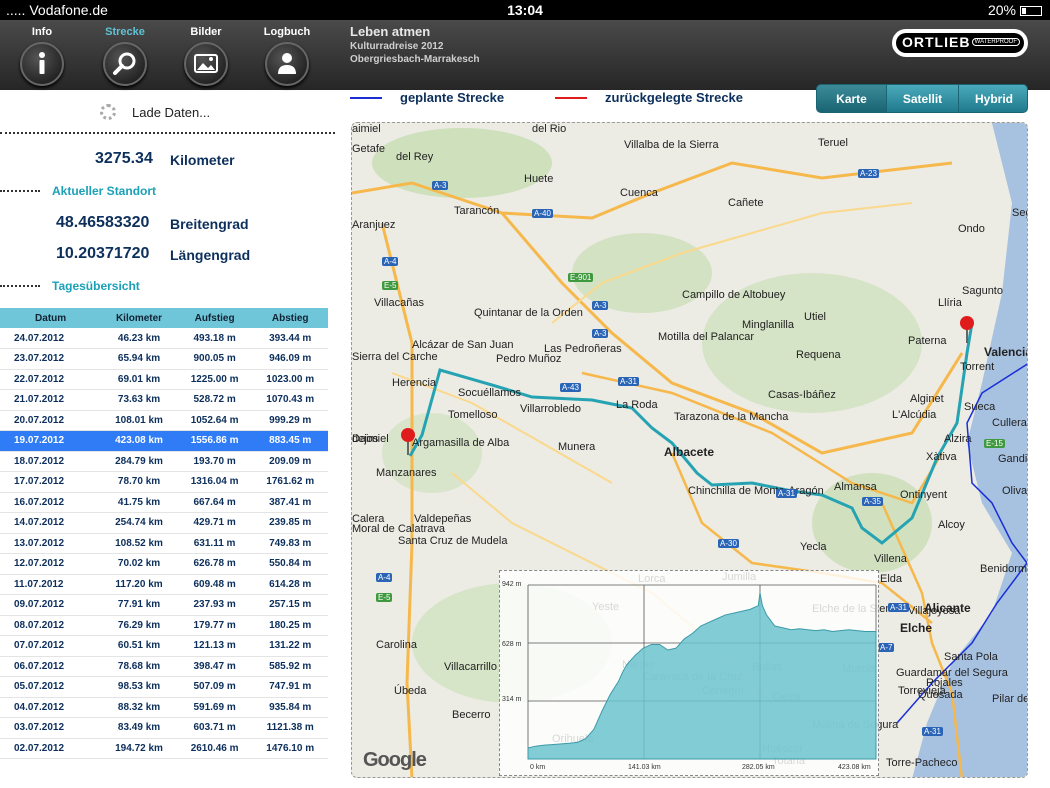 The image size is (1050, 788). I want to click on table-row: 05.07.2012 98.53 km 507.09 m 747.91 m, so click(164, 687).